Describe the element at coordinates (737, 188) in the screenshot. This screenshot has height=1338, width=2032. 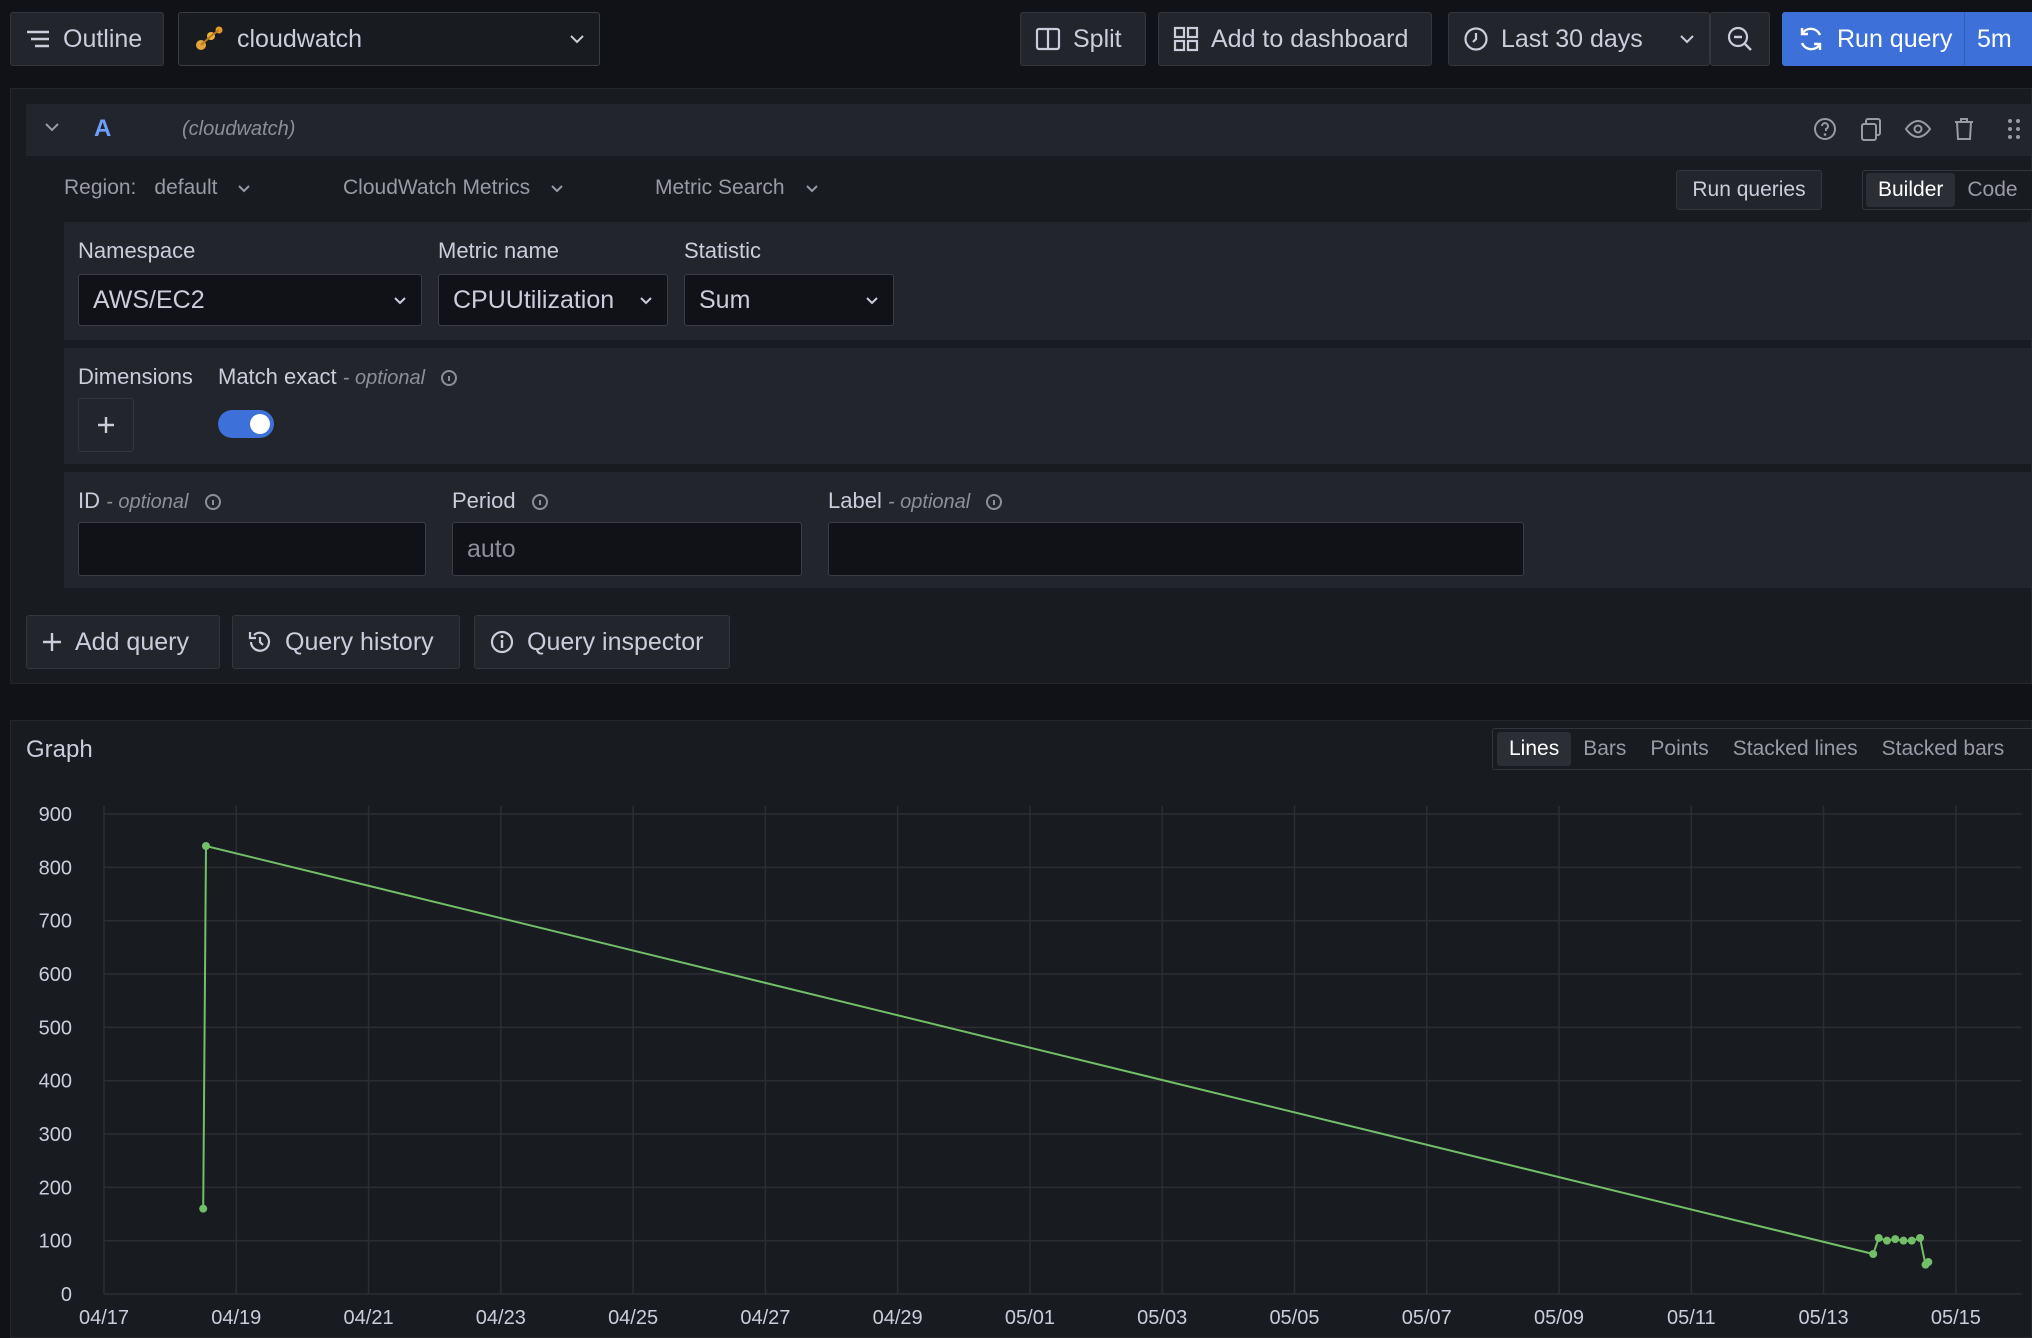
I see `mode-select: Metric Search` at that location.